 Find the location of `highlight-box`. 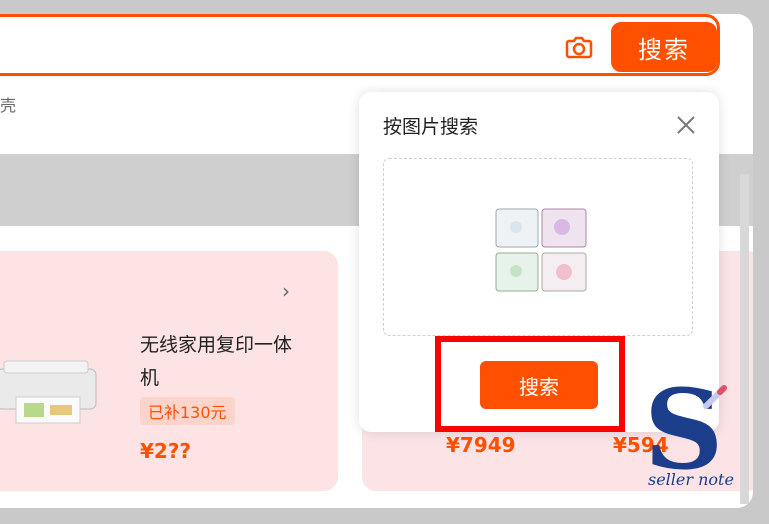

highlight-box is located at coordinates (530, 384).